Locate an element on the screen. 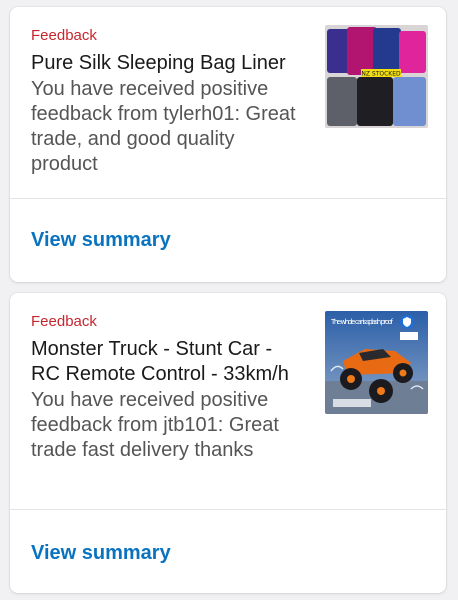 This screenshot has width=458, height=600. nz-stocked-label: NZ STOCKED is located at coordinates (381, 74).